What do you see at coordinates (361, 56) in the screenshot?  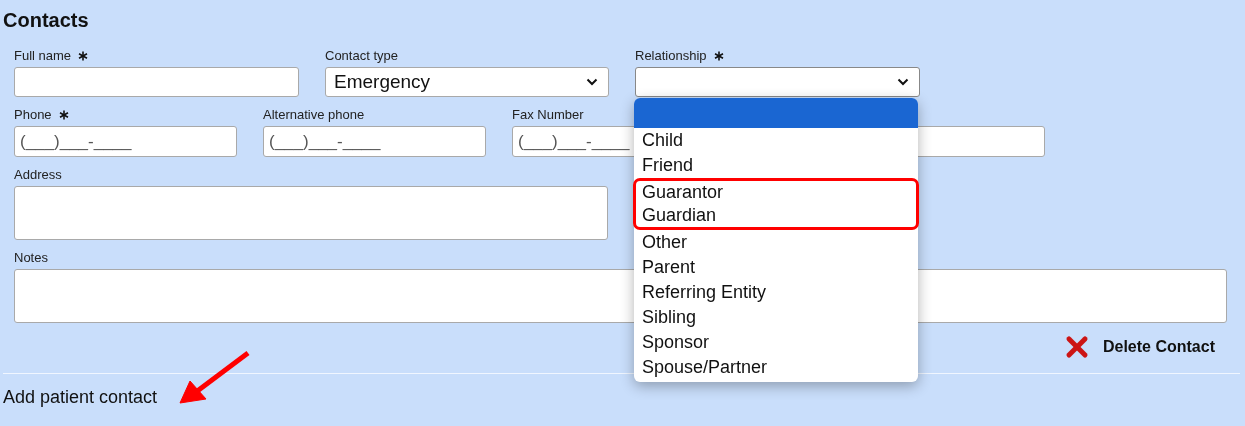 I see `field-label: Contact type` at bounding box center [361, 56].